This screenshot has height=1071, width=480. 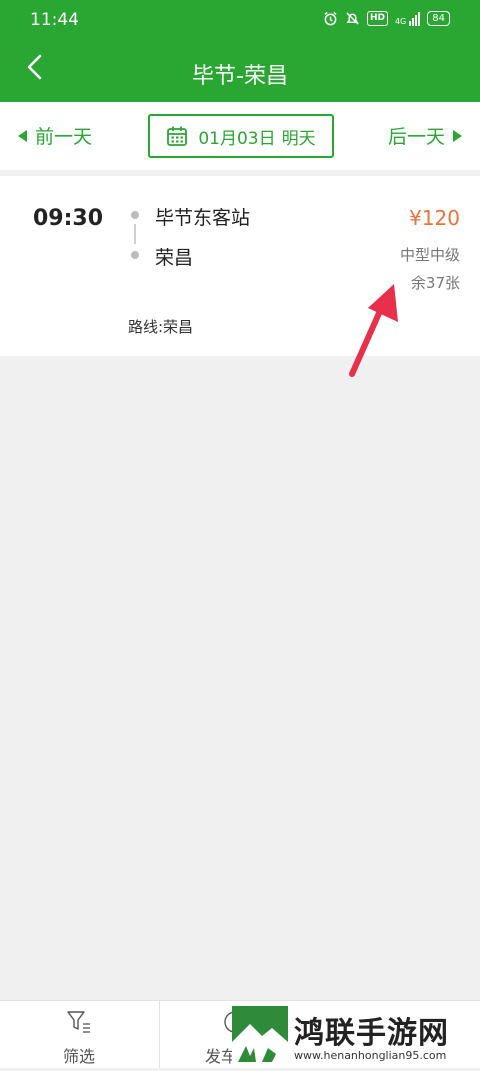 I want to click on date-picker-button: 01月03日 明天, so click(x=241, y=136).